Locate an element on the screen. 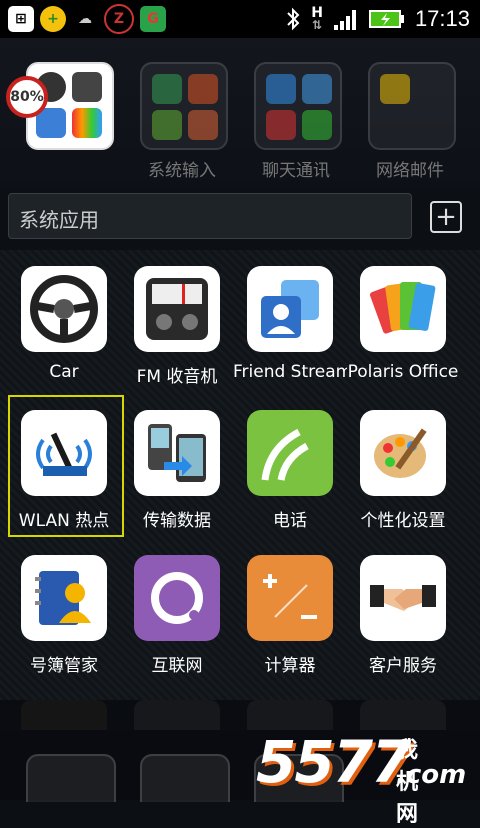 This screenshot has height=828, width=480. app-label: Polaris Office is located at coordinates (403, 372).